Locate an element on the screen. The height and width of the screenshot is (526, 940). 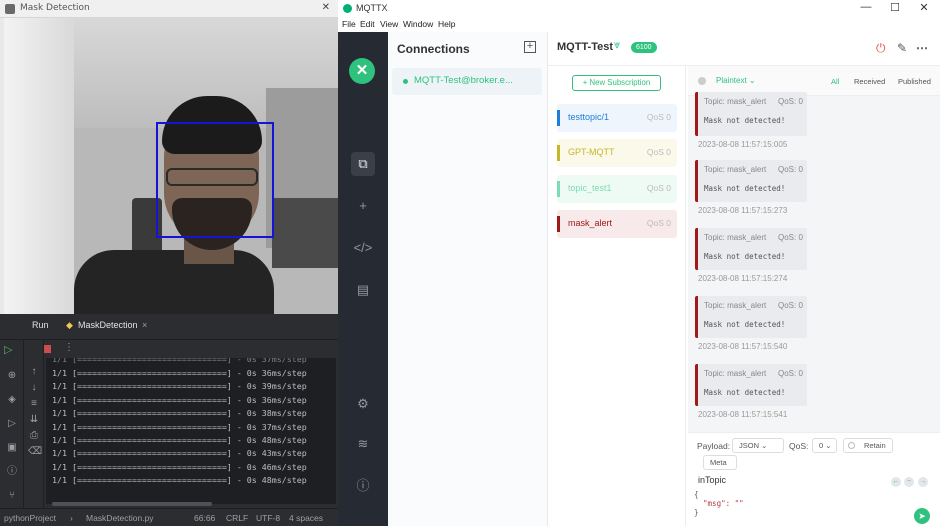
maskdetection-tab: MaskDetection is located at coordinates (108, 325).